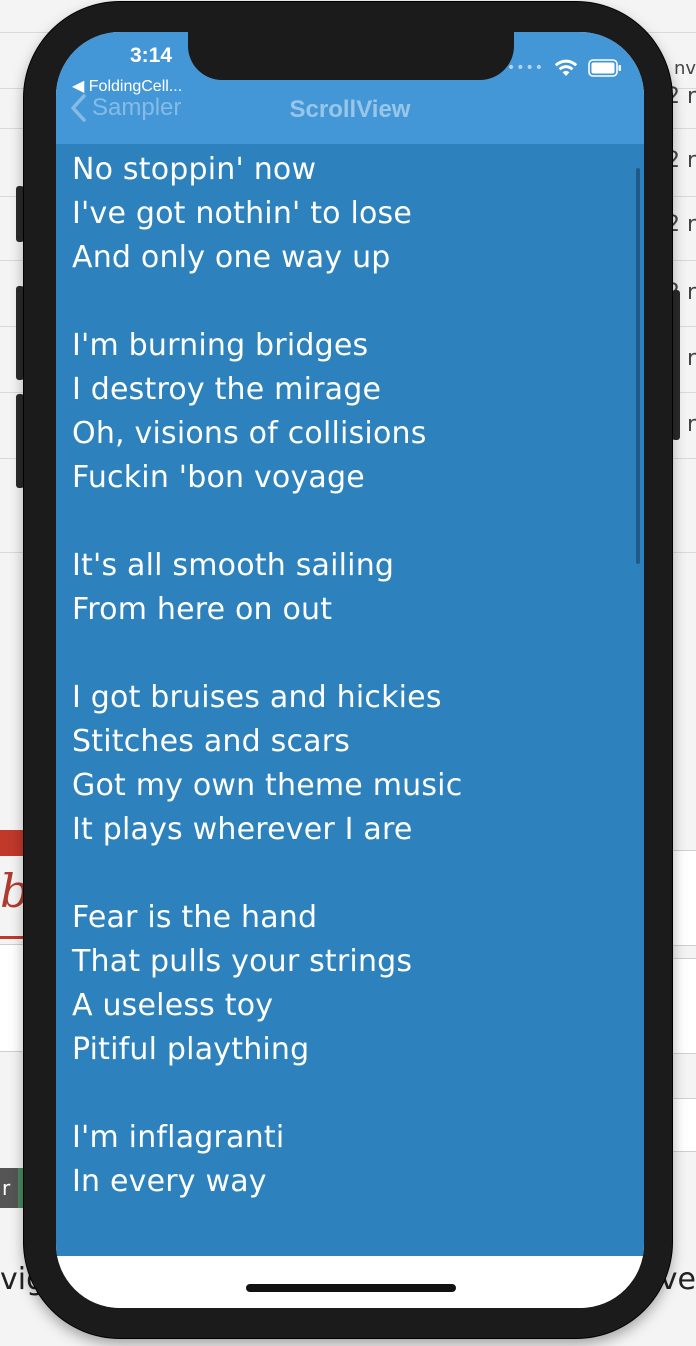  I want to click on battery-icon, so click(605, 68).